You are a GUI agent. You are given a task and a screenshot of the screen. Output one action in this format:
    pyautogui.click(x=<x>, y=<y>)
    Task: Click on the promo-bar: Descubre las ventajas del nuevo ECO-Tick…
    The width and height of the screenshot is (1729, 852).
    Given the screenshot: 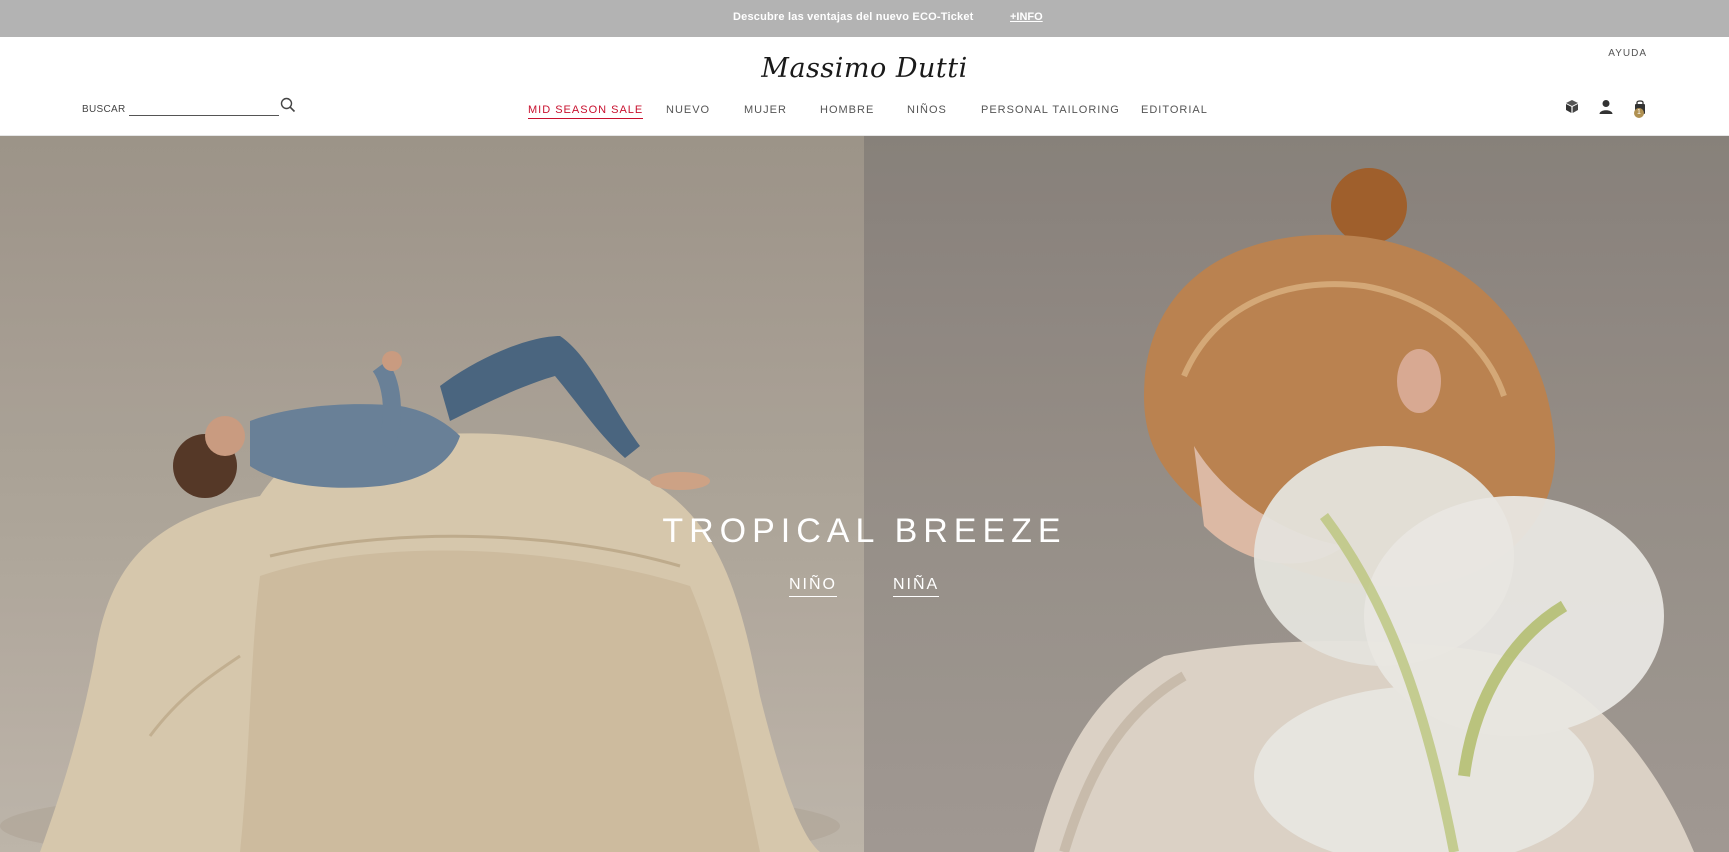 What is the action you would take?
    pyautogui.click(x=864, y=18)
    